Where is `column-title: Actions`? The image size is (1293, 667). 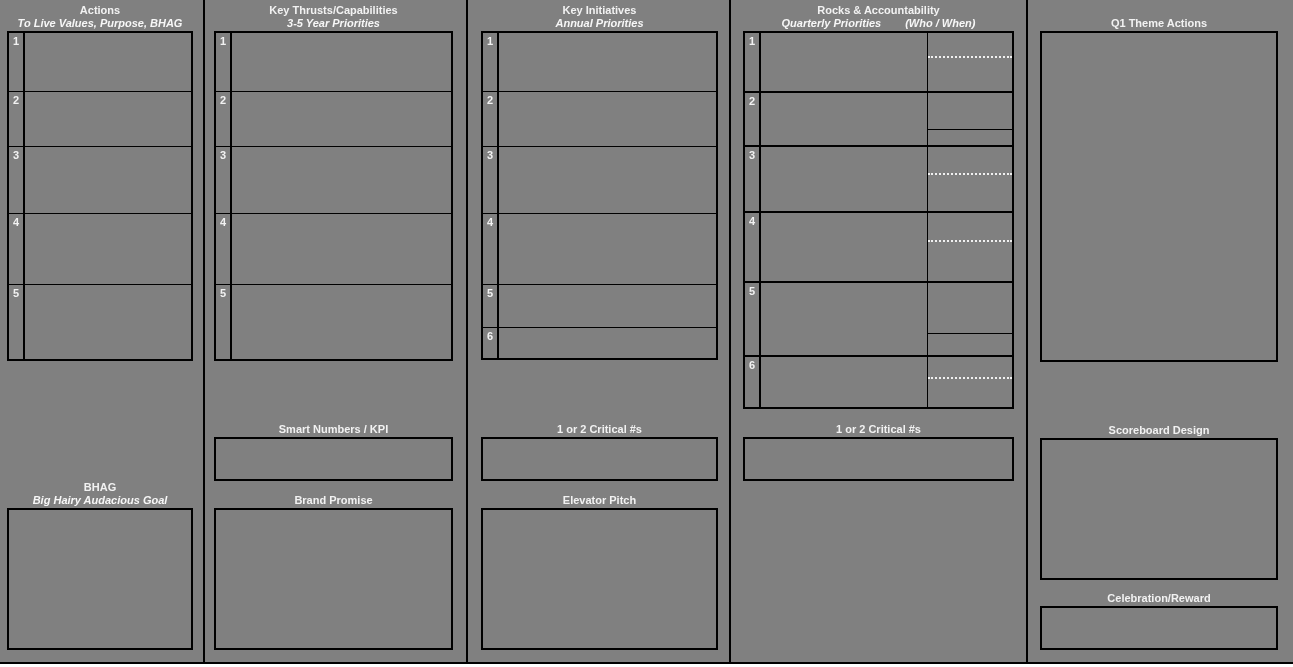
column-title: Actions is located at coordinates (100, 10).